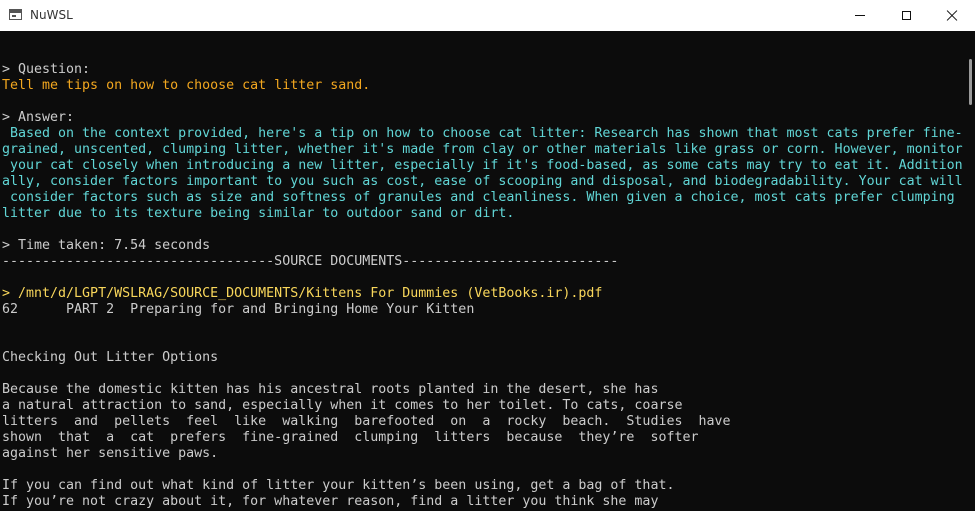 This screenshot has height=511, width=975. I want to click on maximize-icon, so click(906, 15).